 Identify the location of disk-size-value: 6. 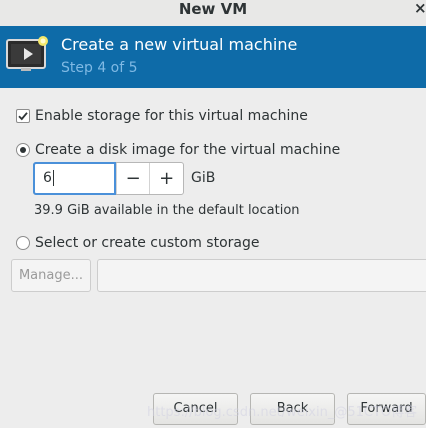
(47, 178).